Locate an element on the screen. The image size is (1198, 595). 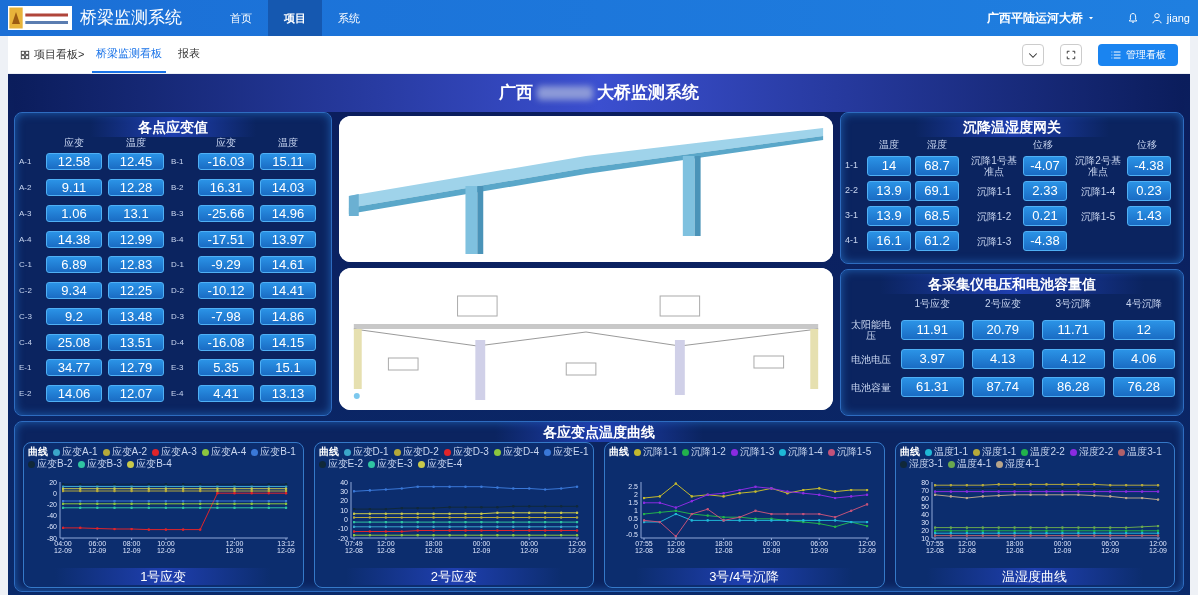
value-cell: 68.7 is located at coordinates (937, 166).